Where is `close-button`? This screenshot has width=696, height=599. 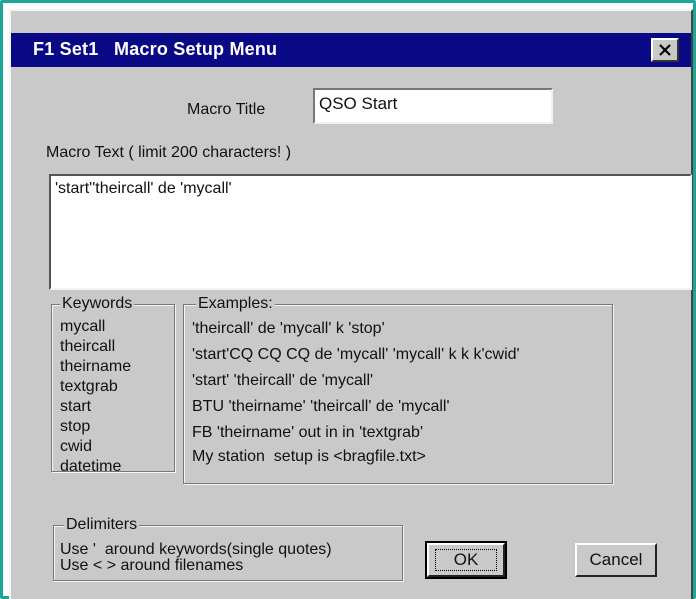 close-button is located at coordinates (665, 50).